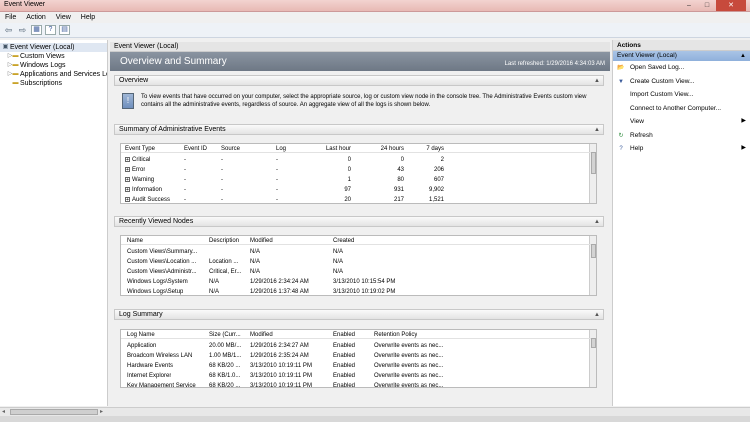 This screenshot has width=750, height=422. I want to click on menu-view: View, so click(63, 17).